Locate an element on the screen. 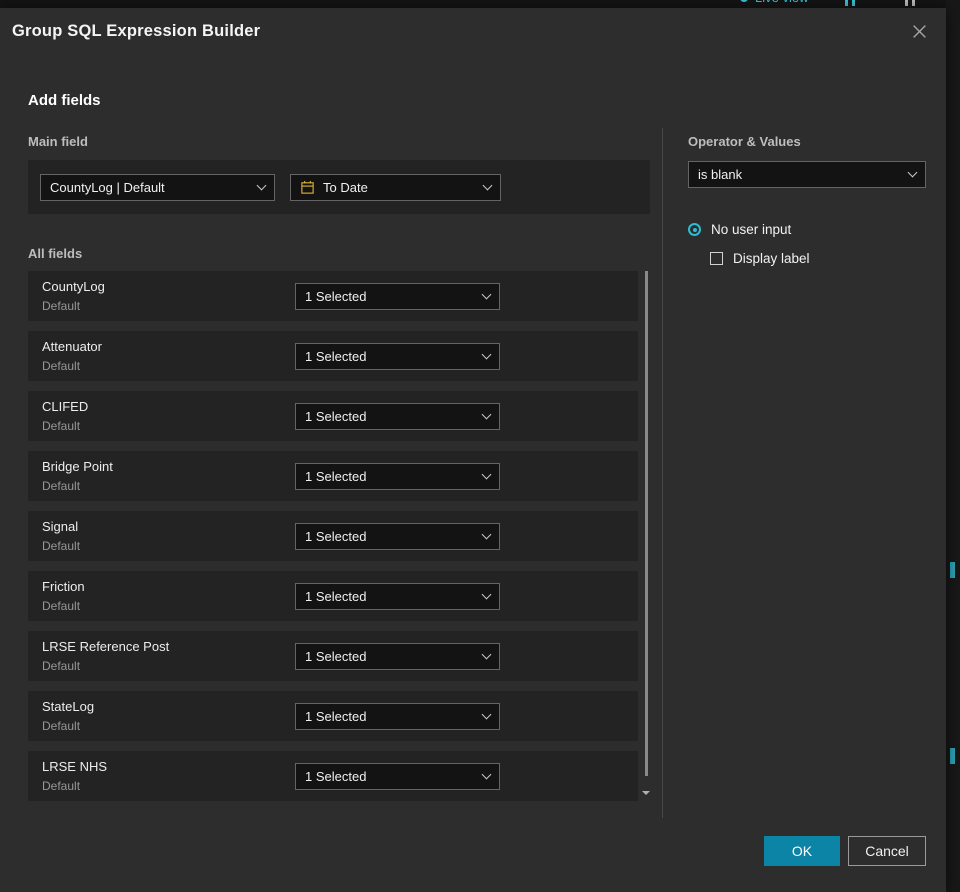 This screenshot has height=892, width=960. add-fields-heading: Add fields is located at coordinates (64, 100).